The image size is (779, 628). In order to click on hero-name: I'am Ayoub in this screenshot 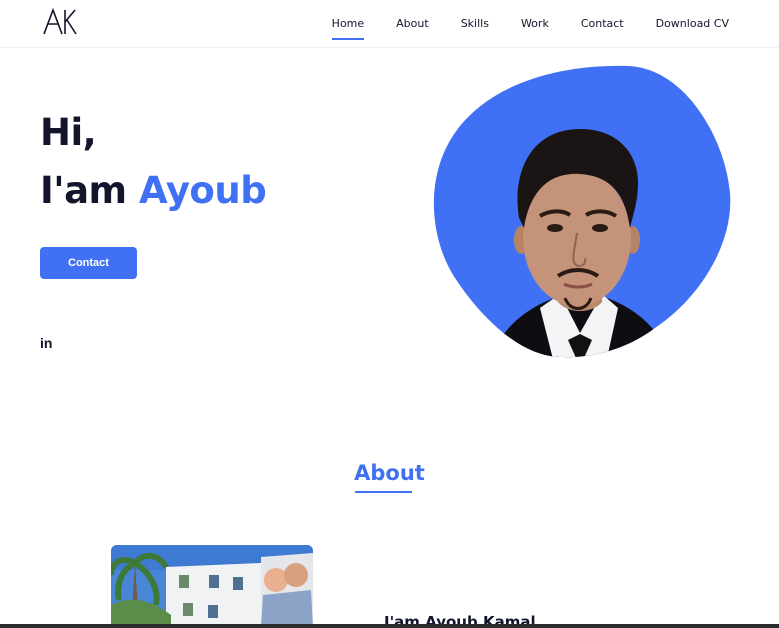, I will do `click(153, 191)`.